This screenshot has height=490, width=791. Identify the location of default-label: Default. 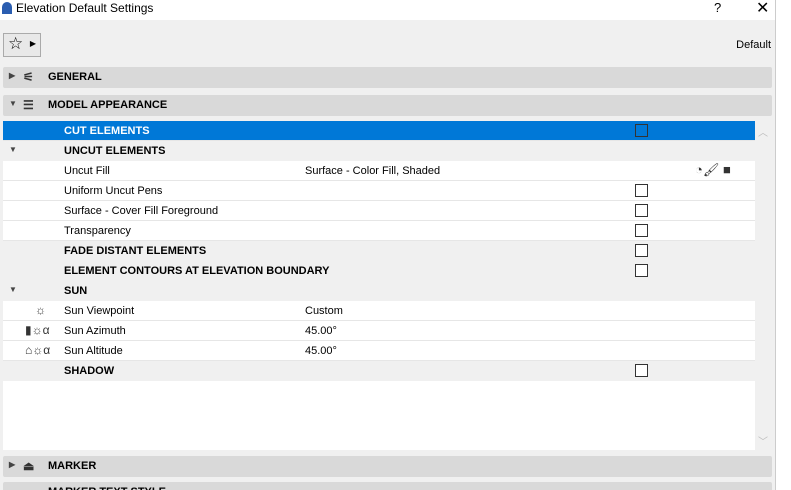
(753, 45).